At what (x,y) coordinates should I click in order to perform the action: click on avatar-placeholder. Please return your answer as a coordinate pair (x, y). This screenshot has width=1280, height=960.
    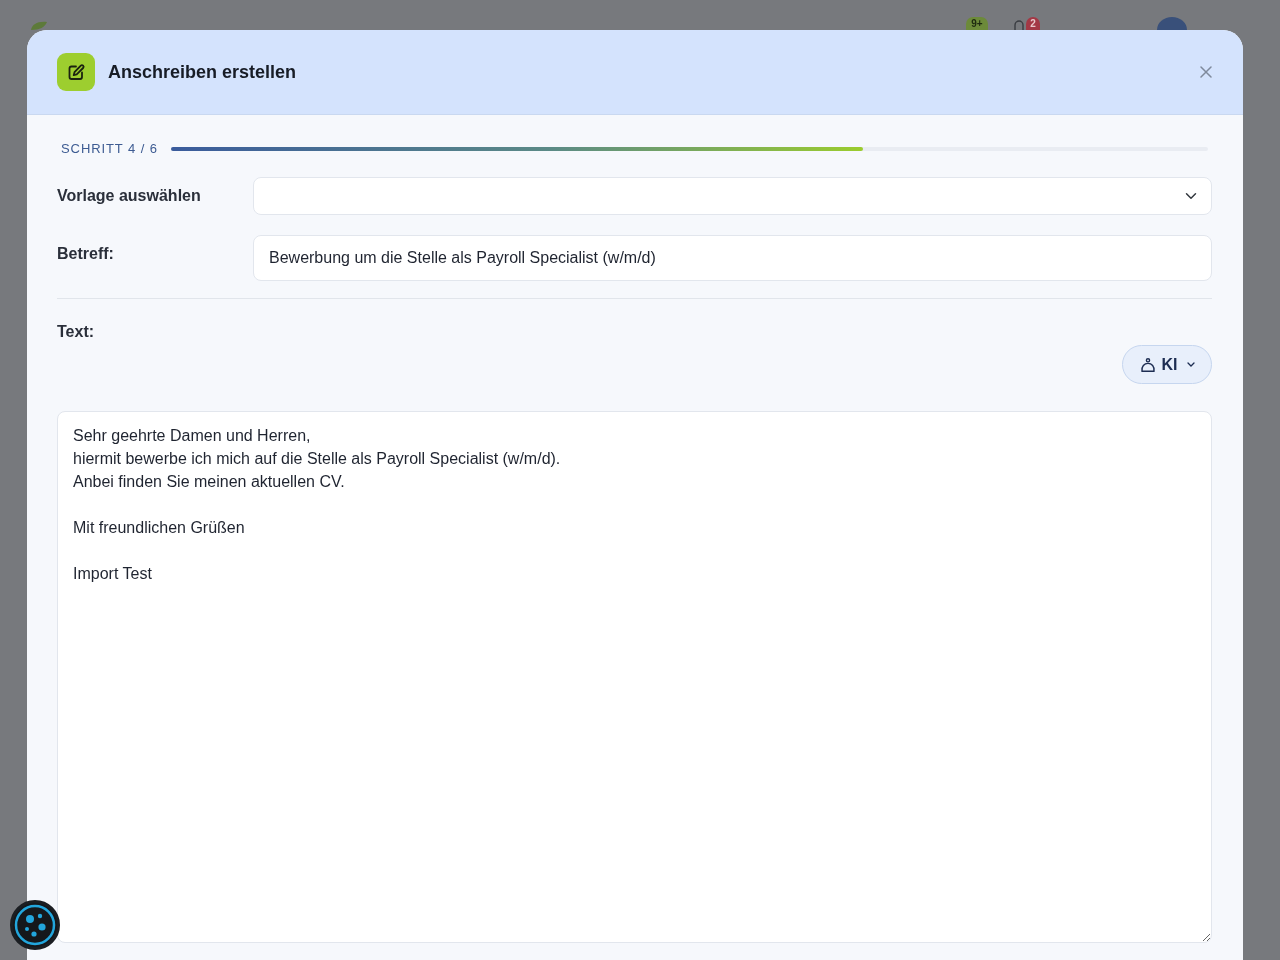
    Looking at the image, I should click on (1172, 23).